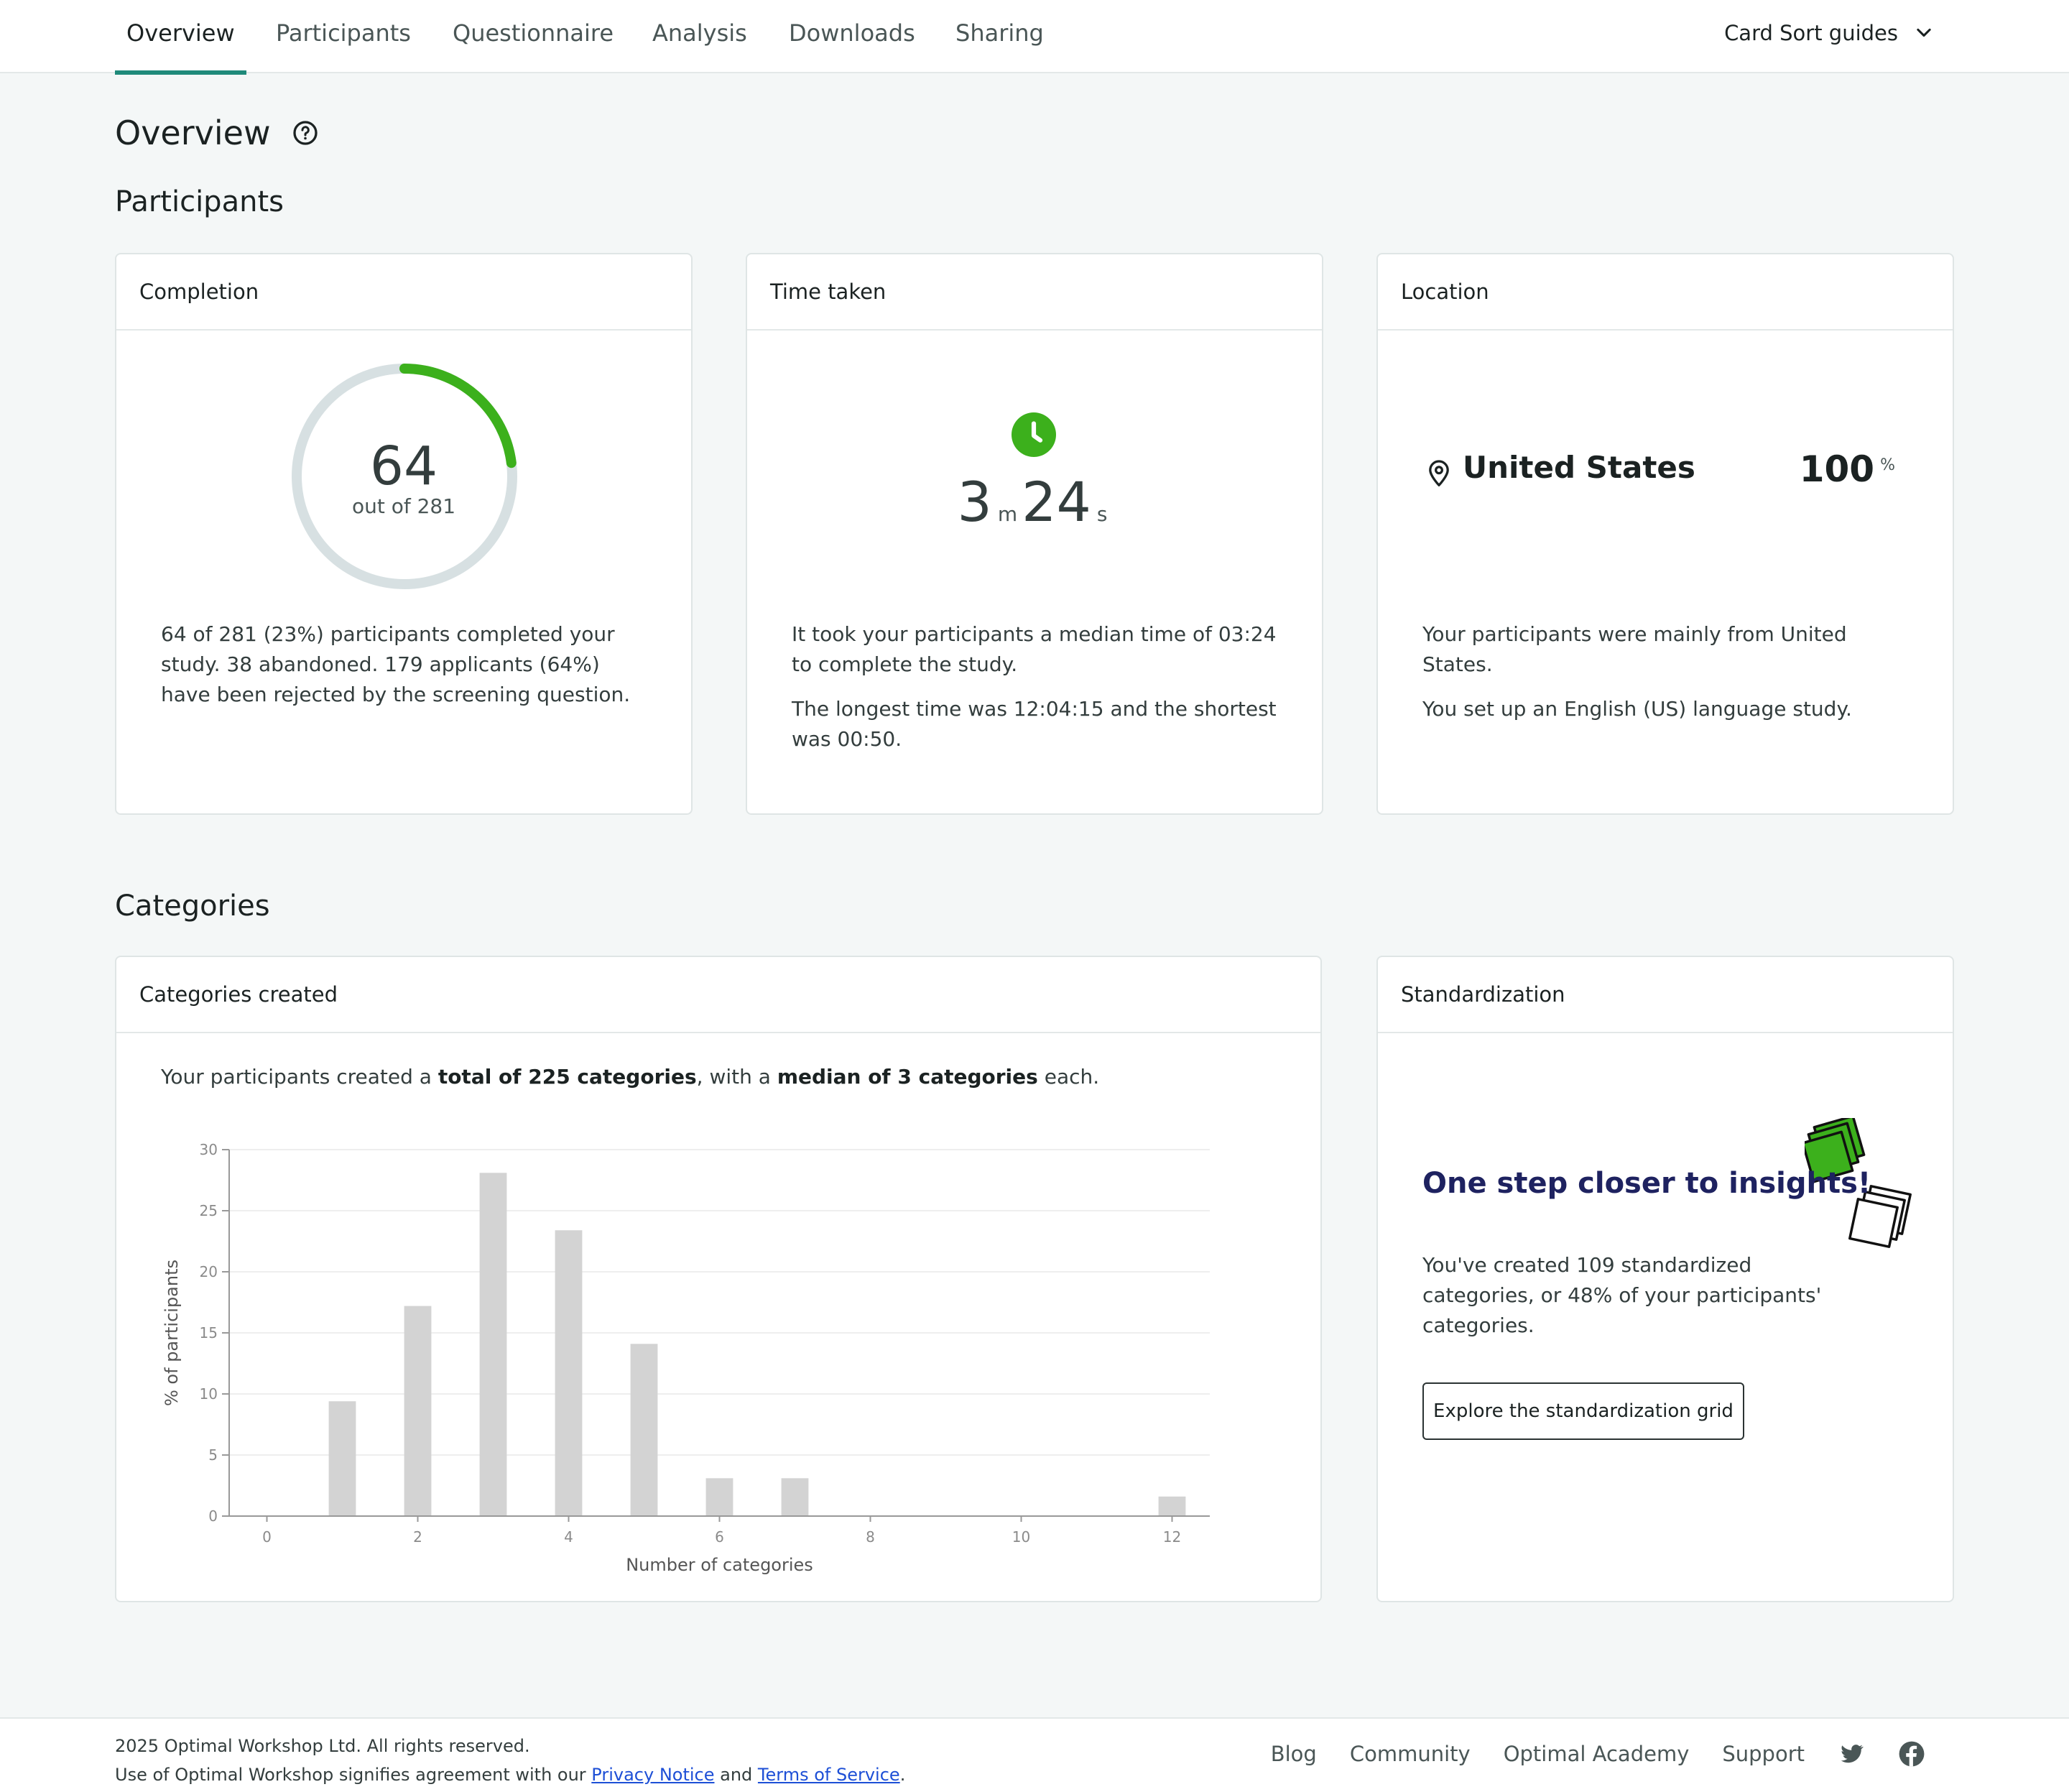  I want to click on location-pin-icon, so click(1439, 473).